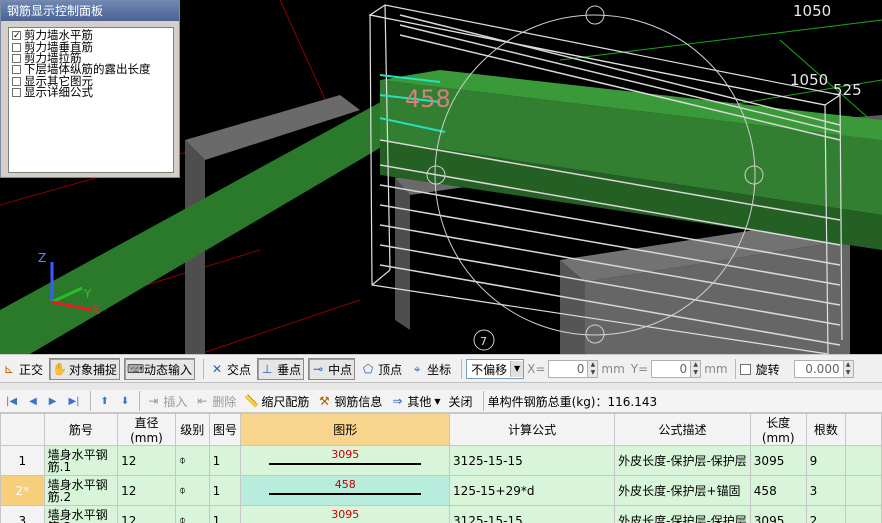 This screenshot has height=523, width=882. Describe the element at coordinates (826, 490) in the screenshot. I see `count-cell: 3` at that location.